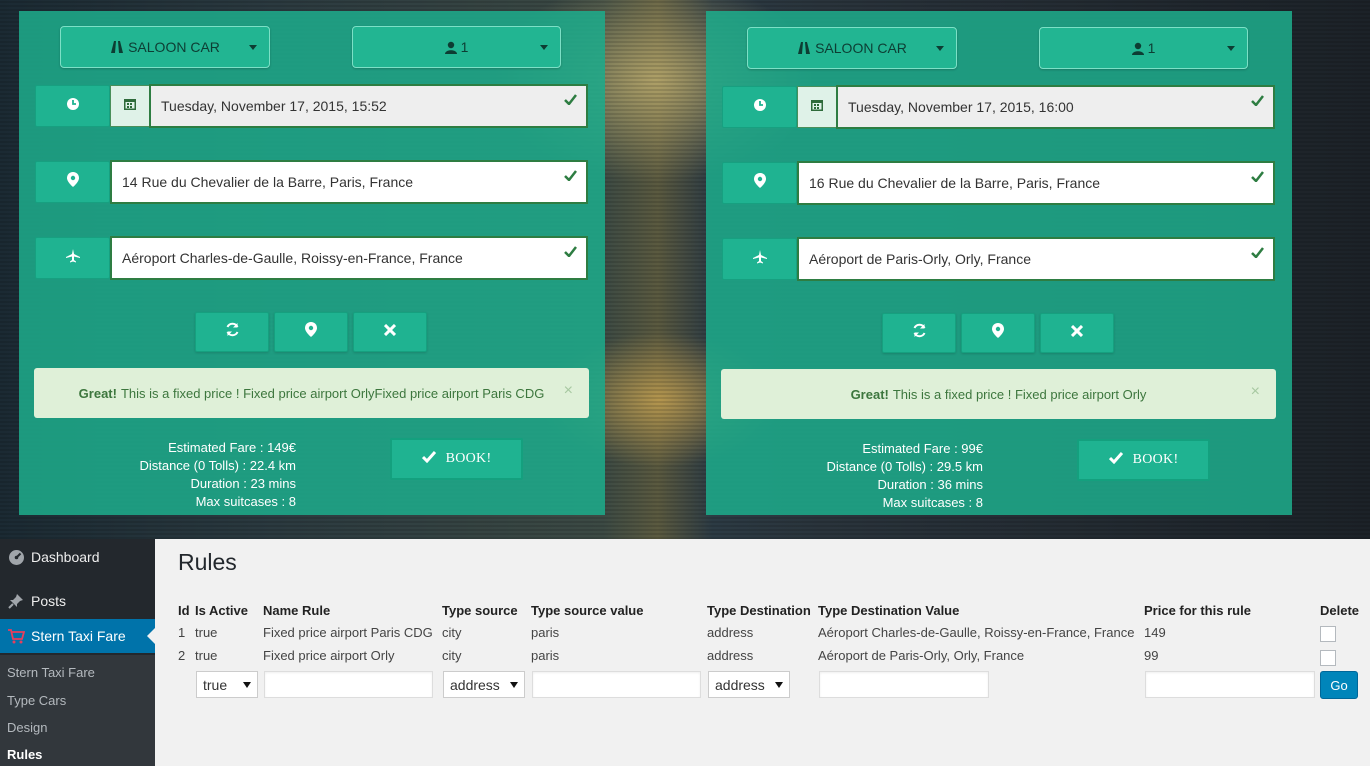  Describe the element at coordinates (749, 684) in the screenshot. I see `type-destination-select: address` at that location.